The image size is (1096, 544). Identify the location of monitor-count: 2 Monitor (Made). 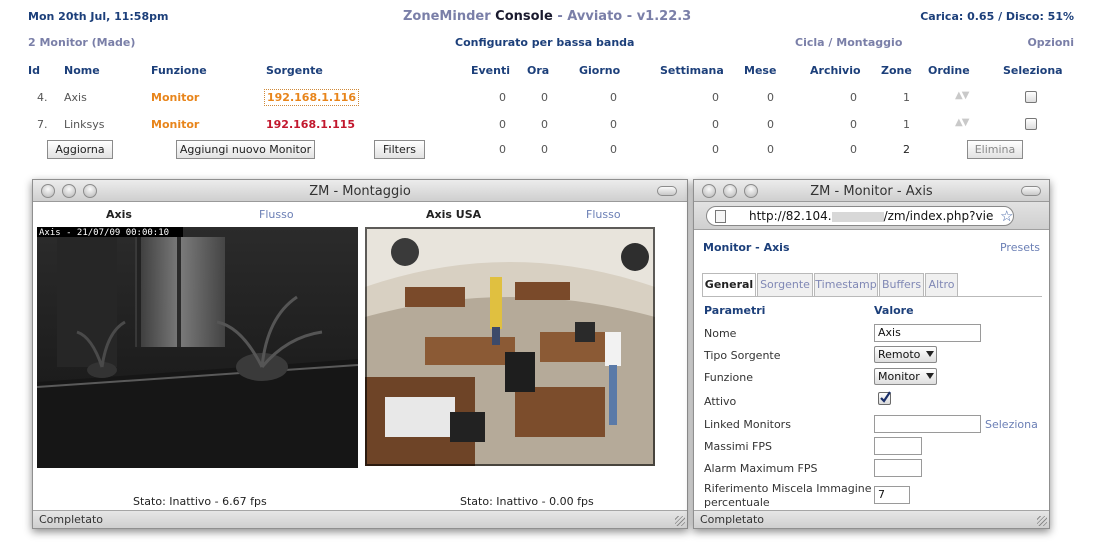
(82, 42).